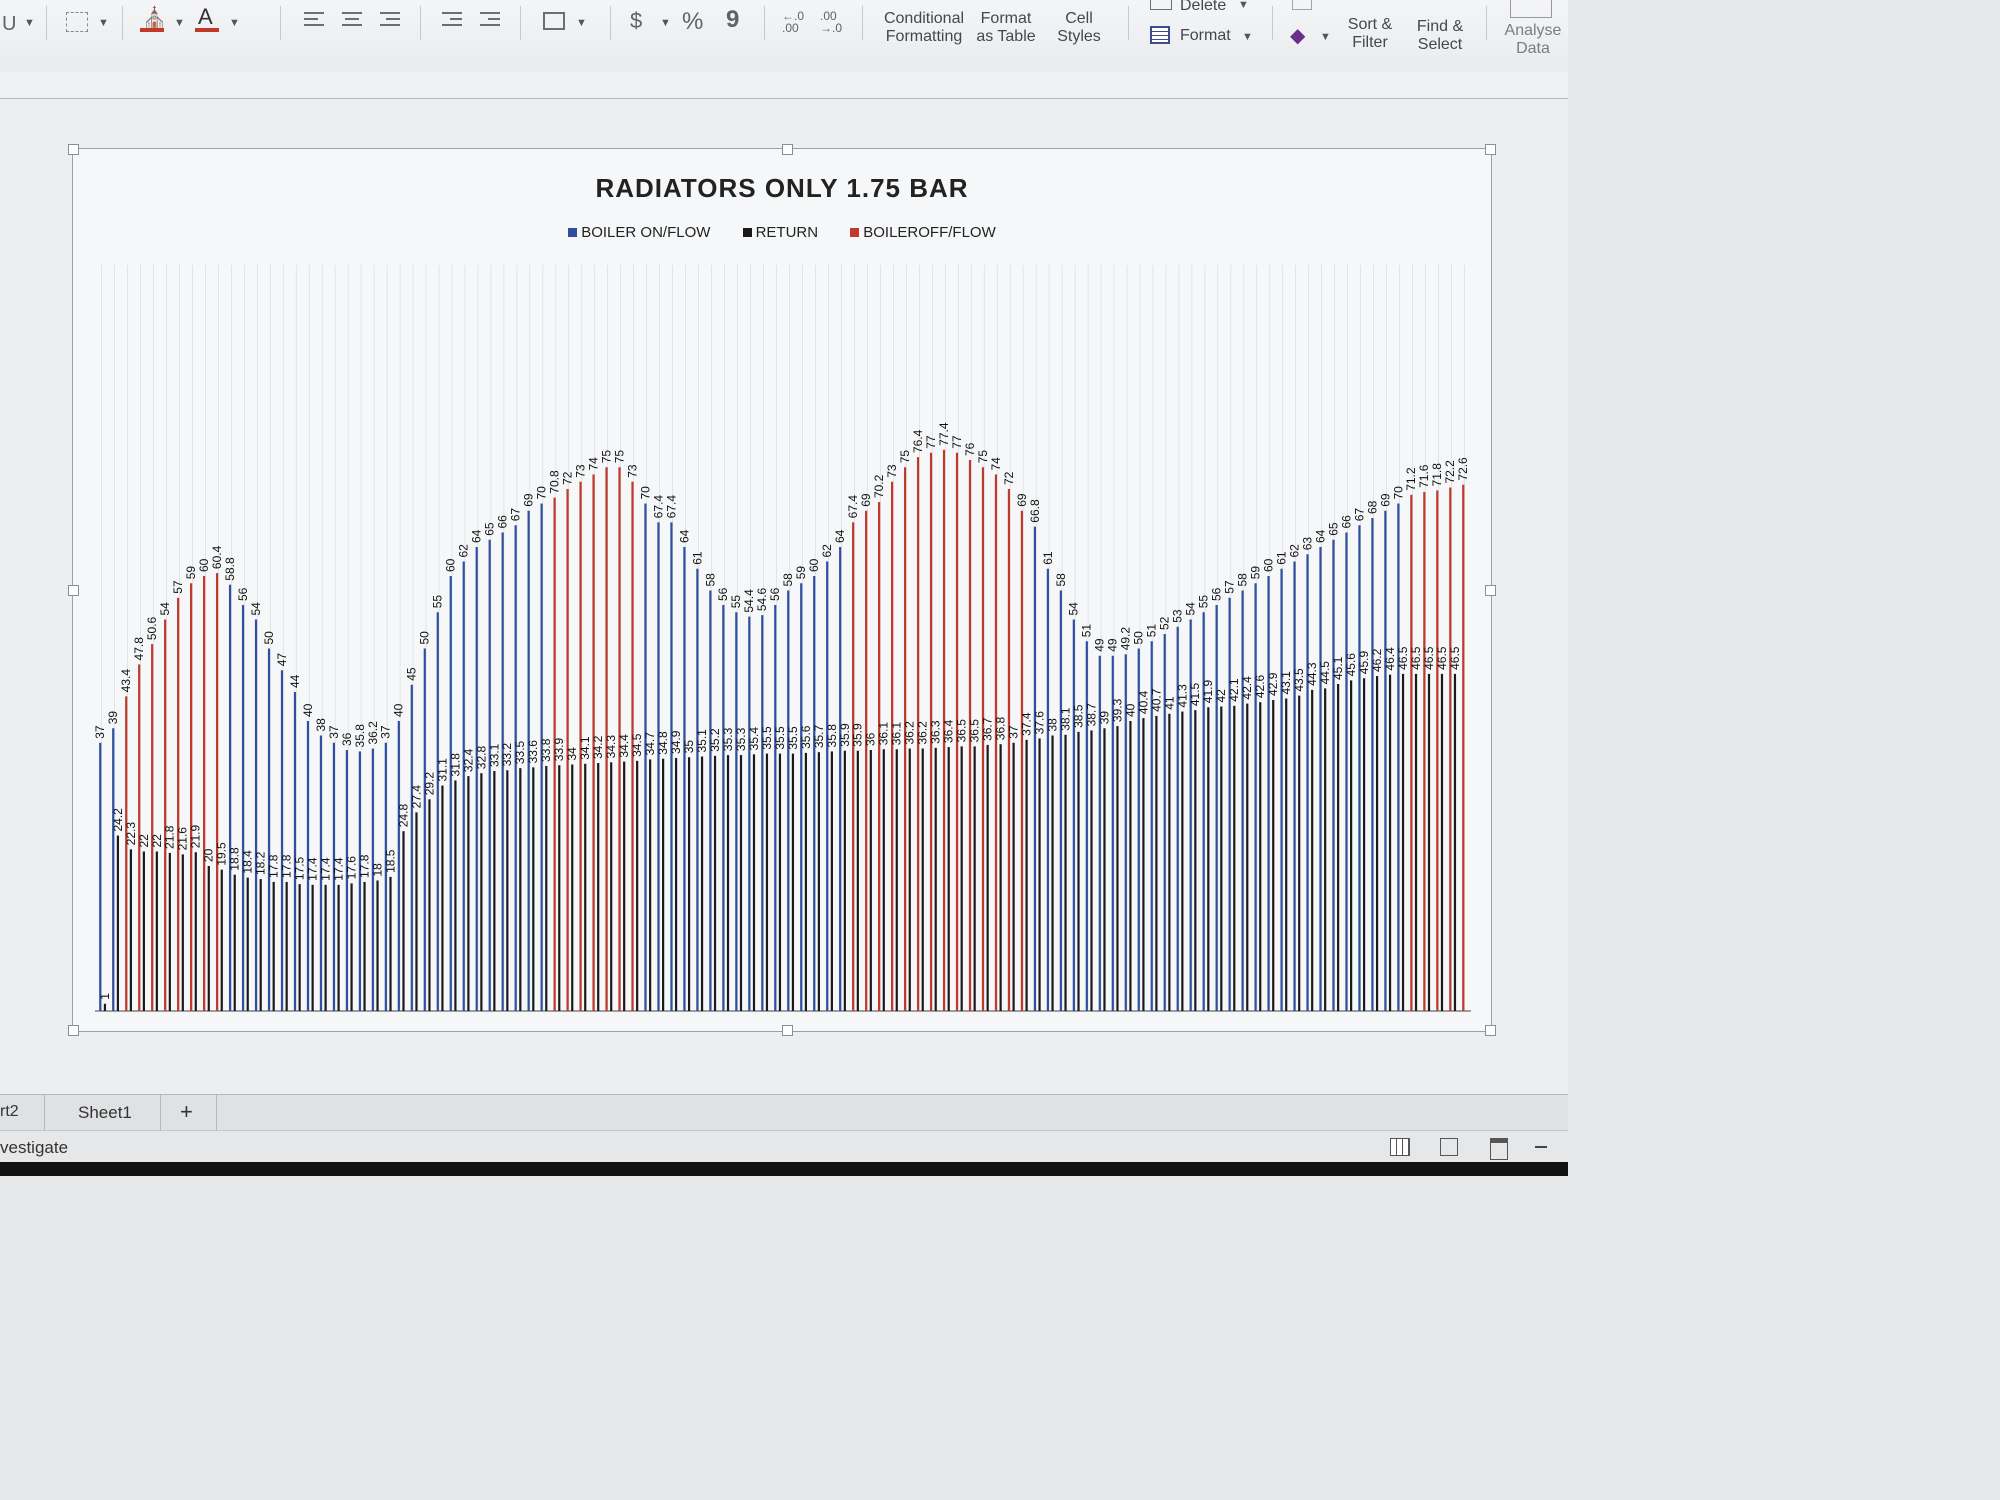 This screenshot has height=1500, width=2000. What do you see at coordinates (1370, 34) in the screenshot?
I see `sort-filter-button: Sort & Filter` at bounding box center [1370, 34].